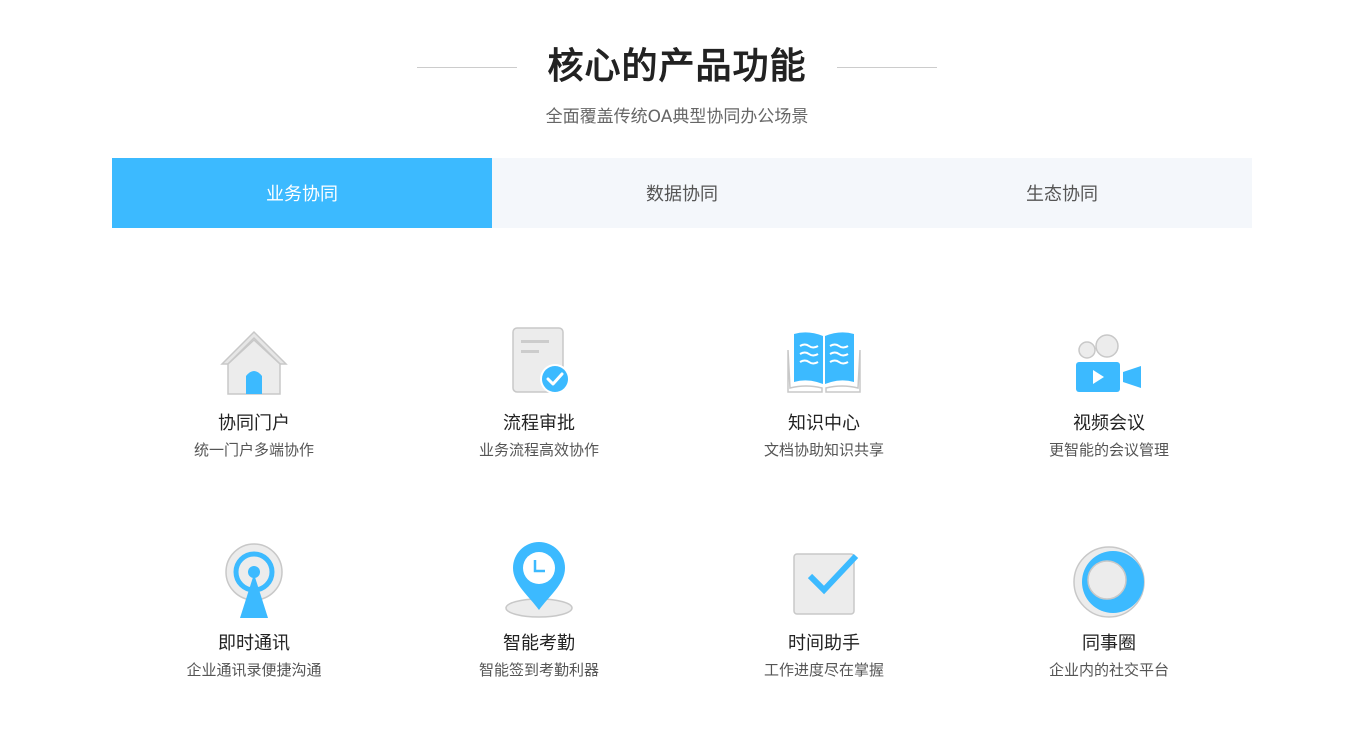 This screenshot has height=736, width=1354. What do you see at coordinates (886, 67) in the screenshot?
I see `title-divider-right` at bounding box center [886, 67].